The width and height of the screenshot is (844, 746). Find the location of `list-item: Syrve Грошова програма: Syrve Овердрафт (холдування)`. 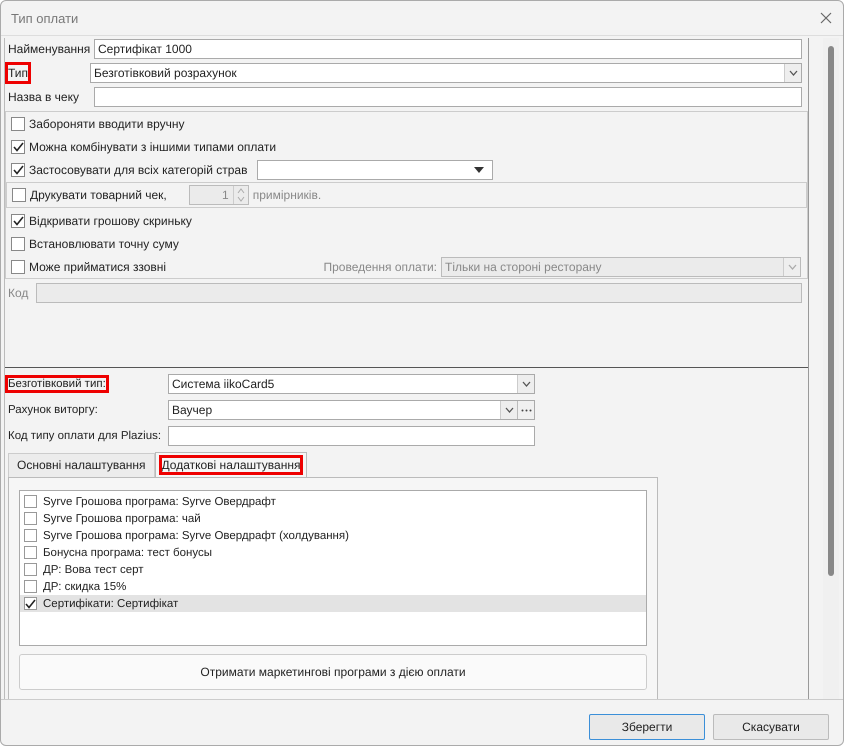

list-item: Syrve Грошова програма: Syrve Овердрафт (холдування) is located at coordinates (333, 535).